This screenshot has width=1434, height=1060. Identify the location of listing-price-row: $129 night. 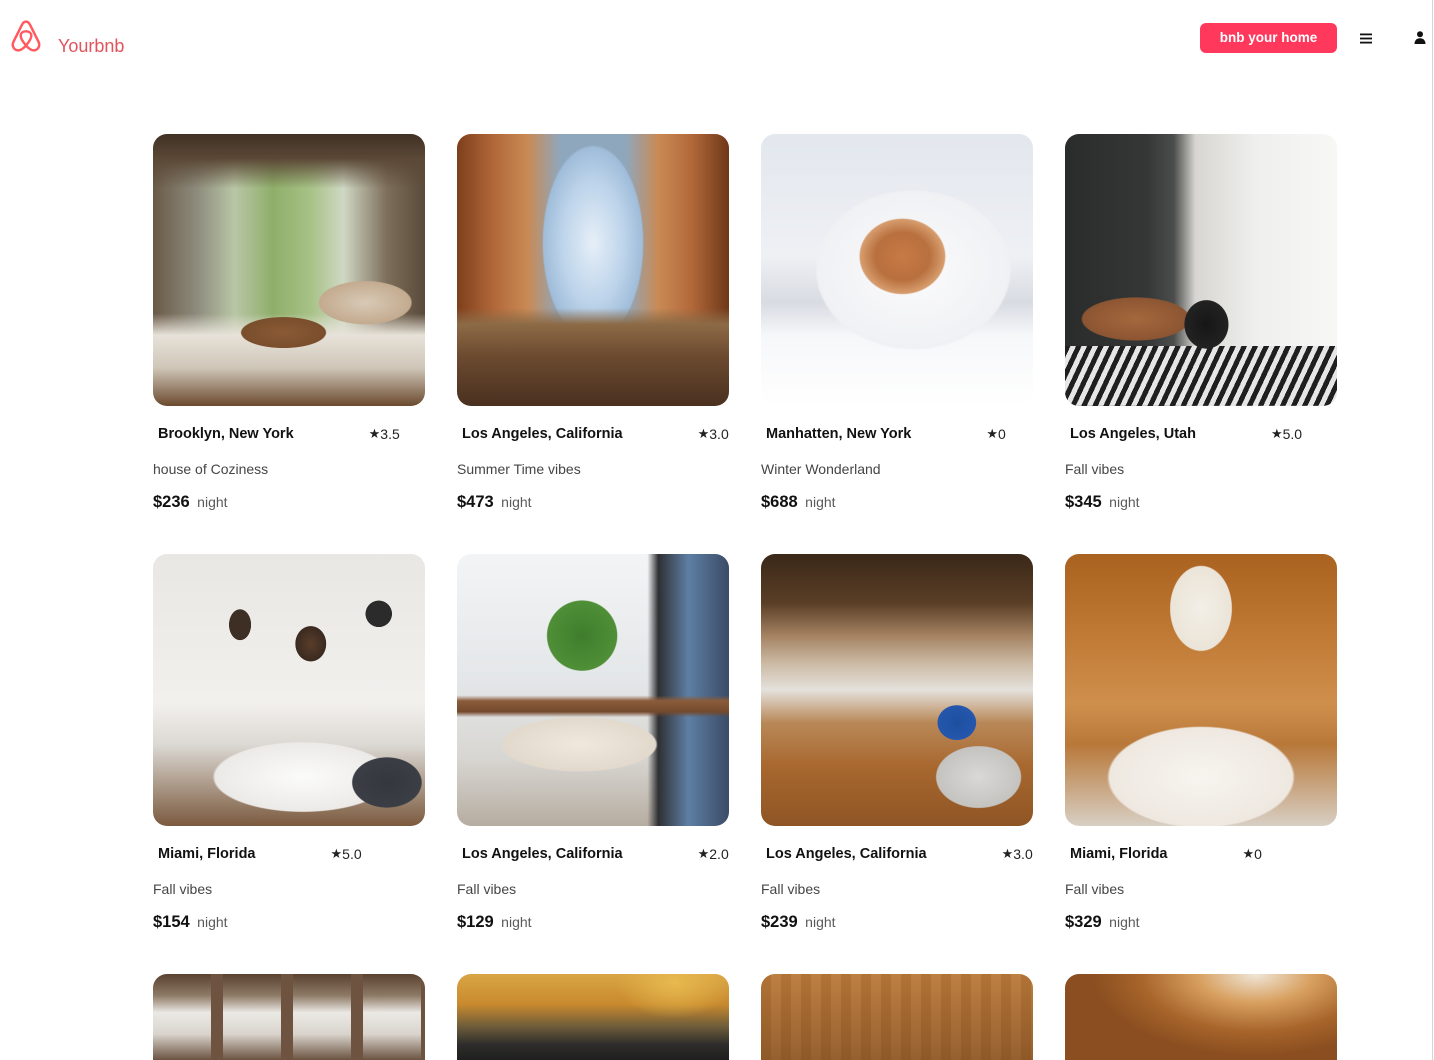
(494, 922).